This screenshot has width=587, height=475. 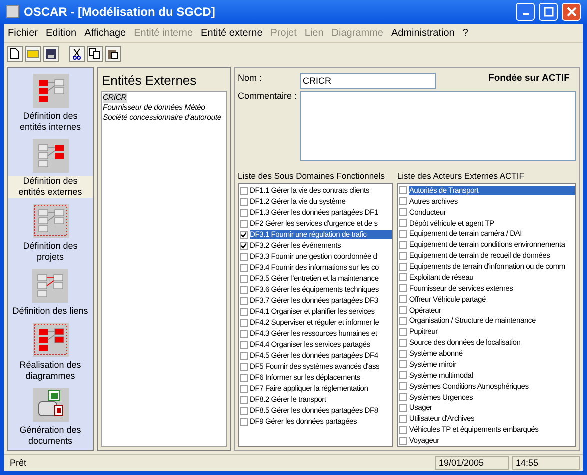 What do you see at coordinates (77, 54) in the screenshot?
I see `cut-icon` at bounding box center [77, 54].